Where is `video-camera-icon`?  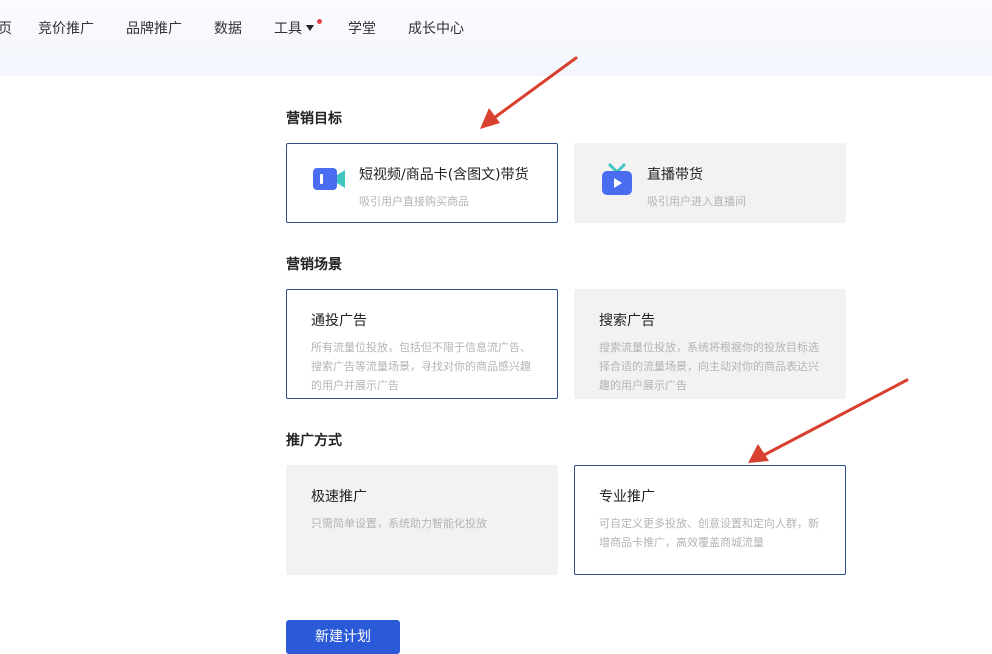 video-camera-icon is located at coordinates (329, 180).